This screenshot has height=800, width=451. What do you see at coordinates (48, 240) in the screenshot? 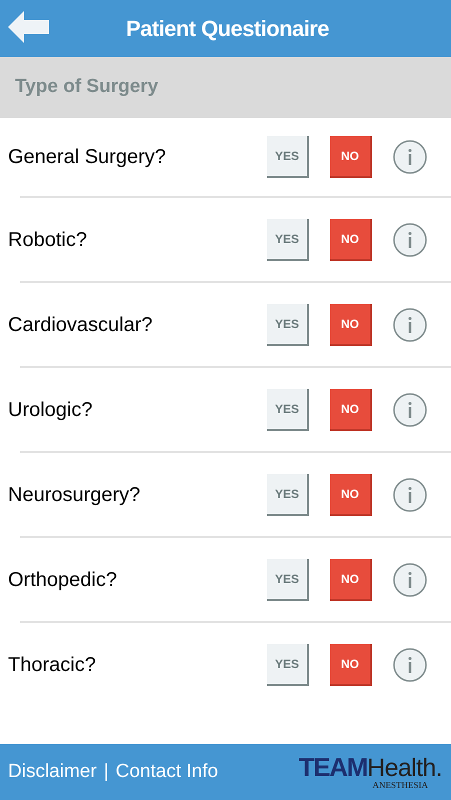
I see `question-label: Robotic?` at bounding box center [48, 240].